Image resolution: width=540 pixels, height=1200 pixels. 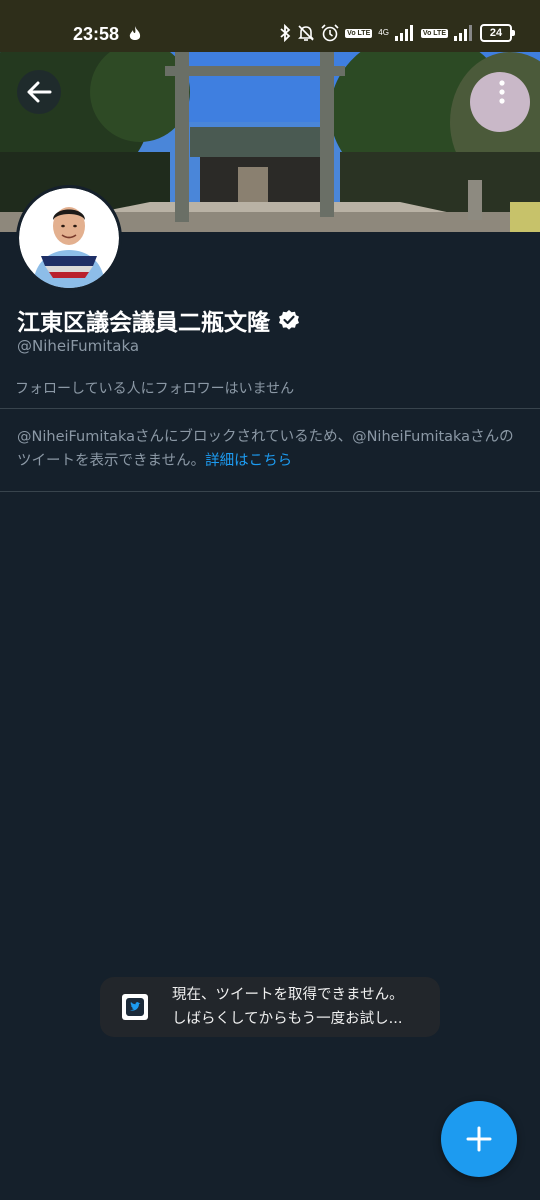 I want to click on divider-bottom, so click(x=270, y=491).